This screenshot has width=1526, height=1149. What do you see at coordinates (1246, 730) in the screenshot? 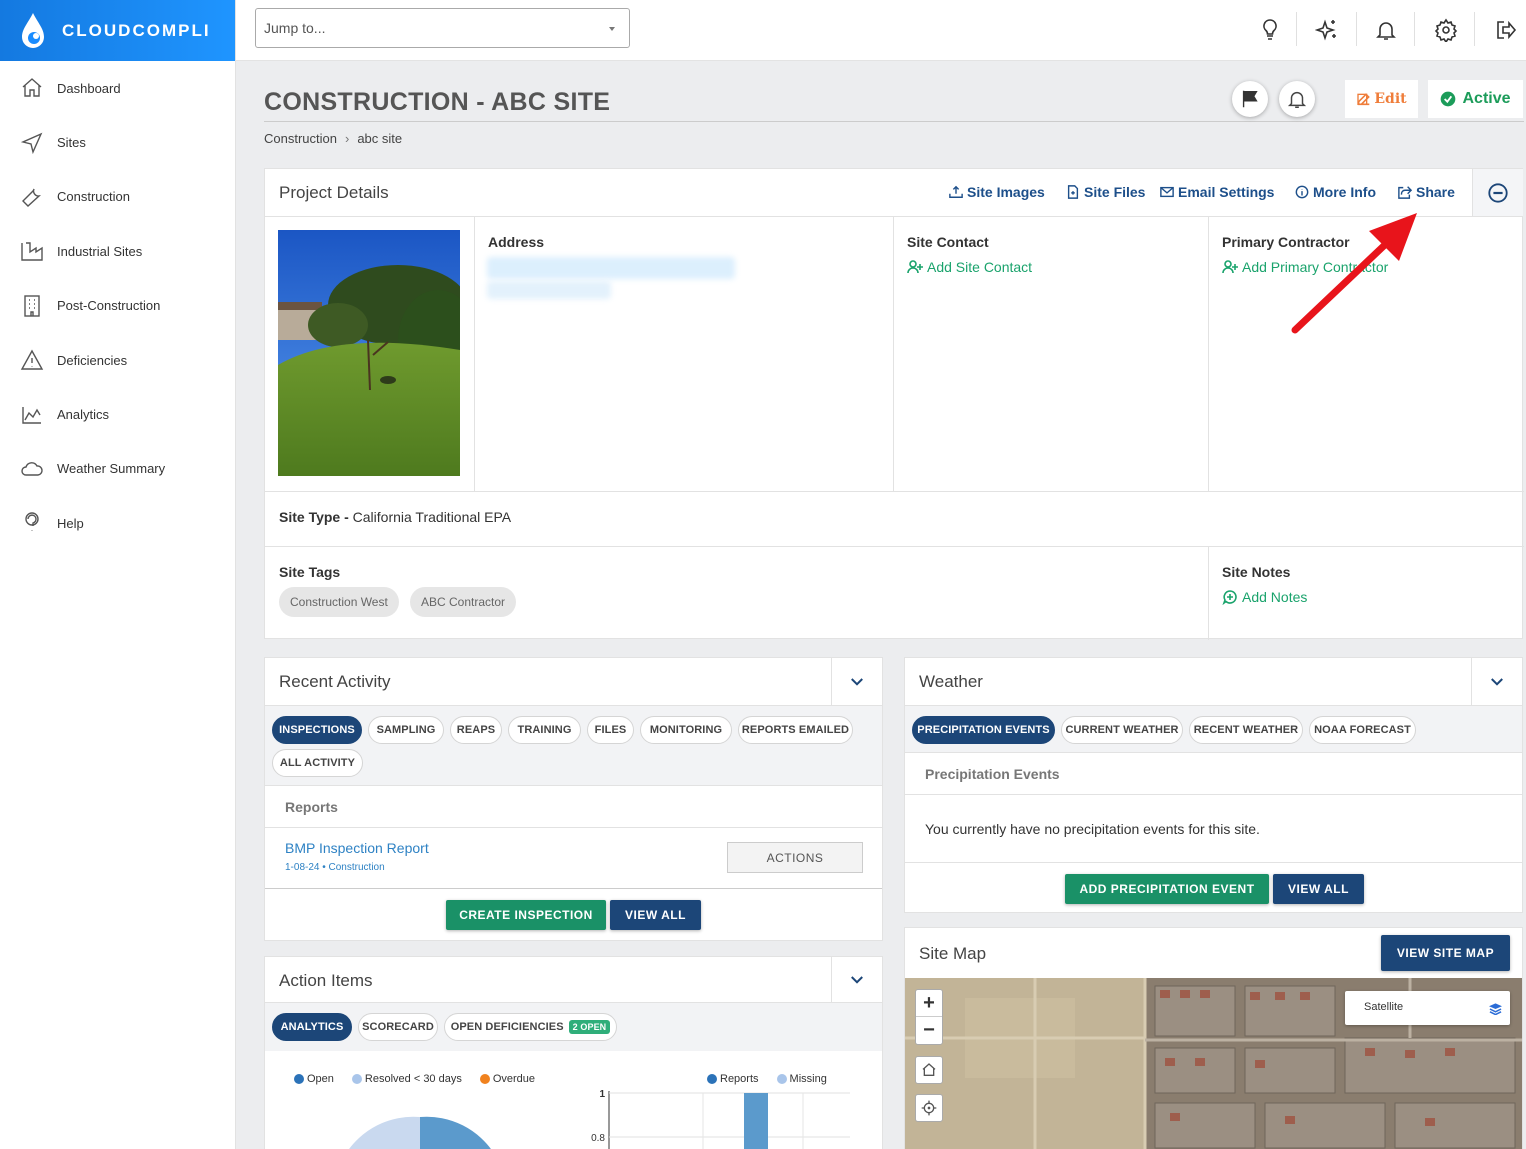
I see `tab-recent-weather: RECENT WEATHER` at bounding box center [1246, 730].